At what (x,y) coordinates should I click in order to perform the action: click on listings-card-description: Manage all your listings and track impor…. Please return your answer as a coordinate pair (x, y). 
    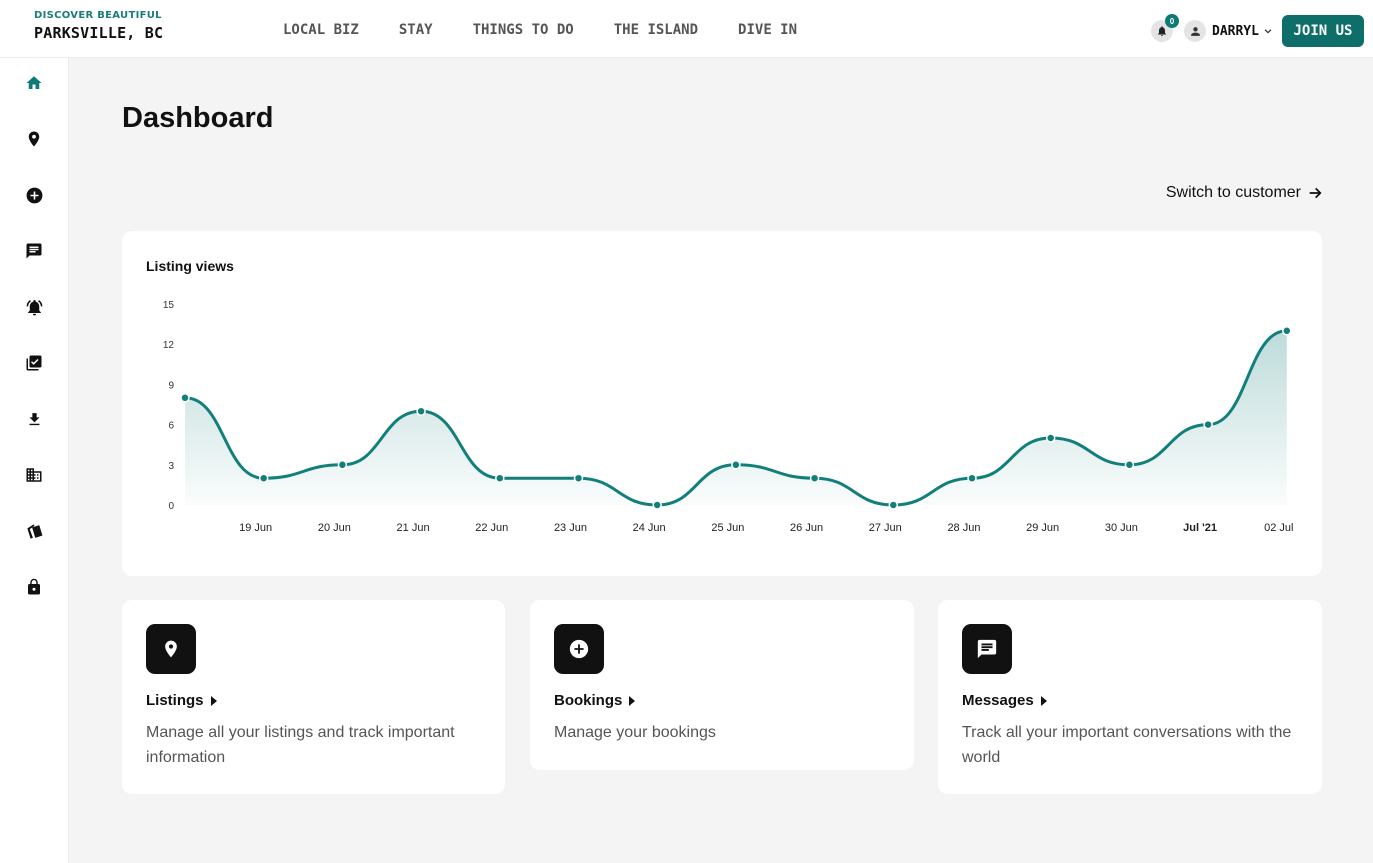
    Looking at the image, I should click on (300, 745).